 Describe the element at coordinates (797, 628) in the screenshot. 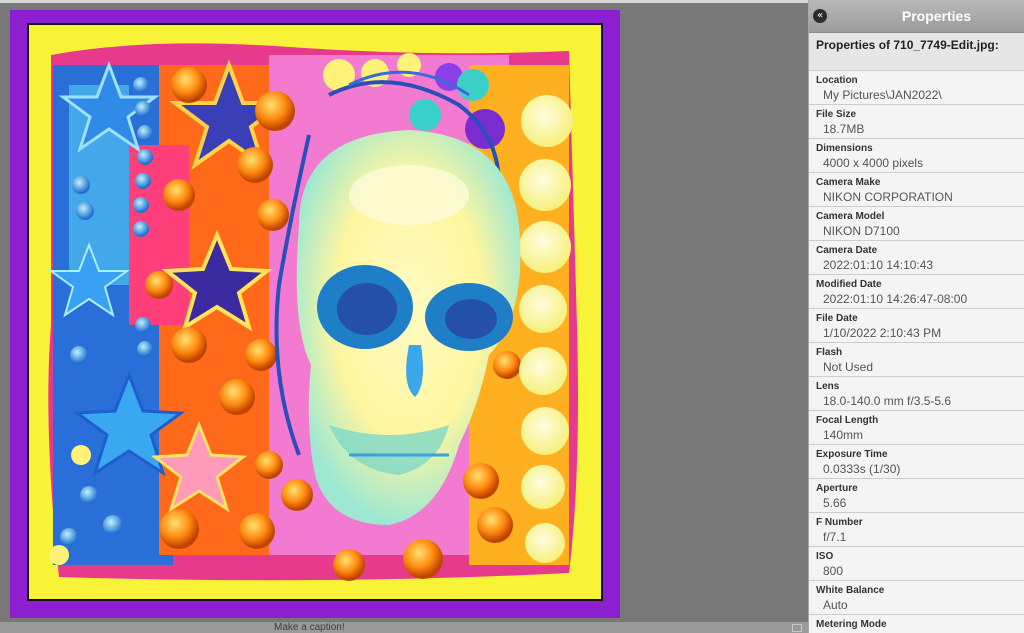

I see `caption-resize-icon` at that location.